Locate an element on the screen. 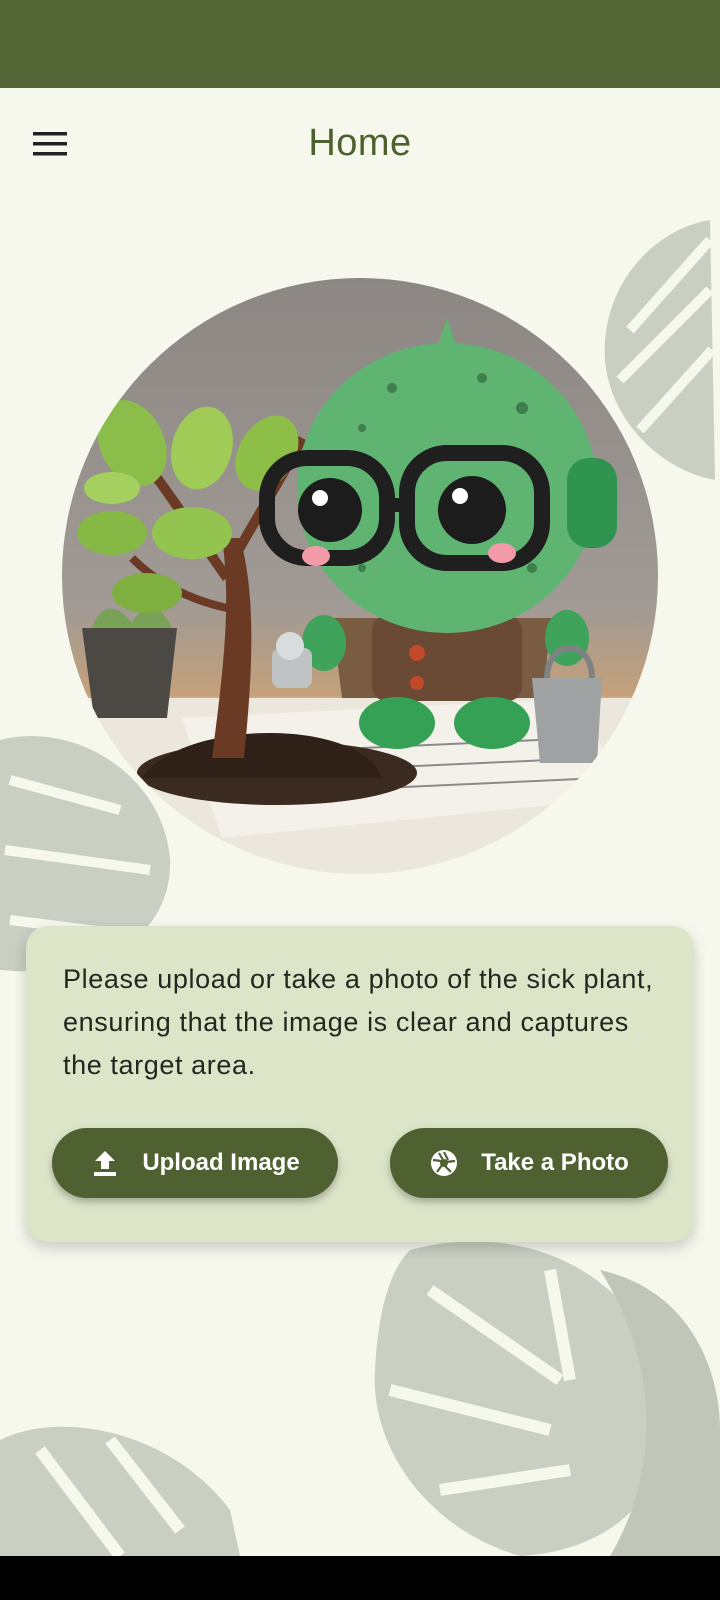  upload-image-button: Upload Image is located at coordinates (195, 1163).